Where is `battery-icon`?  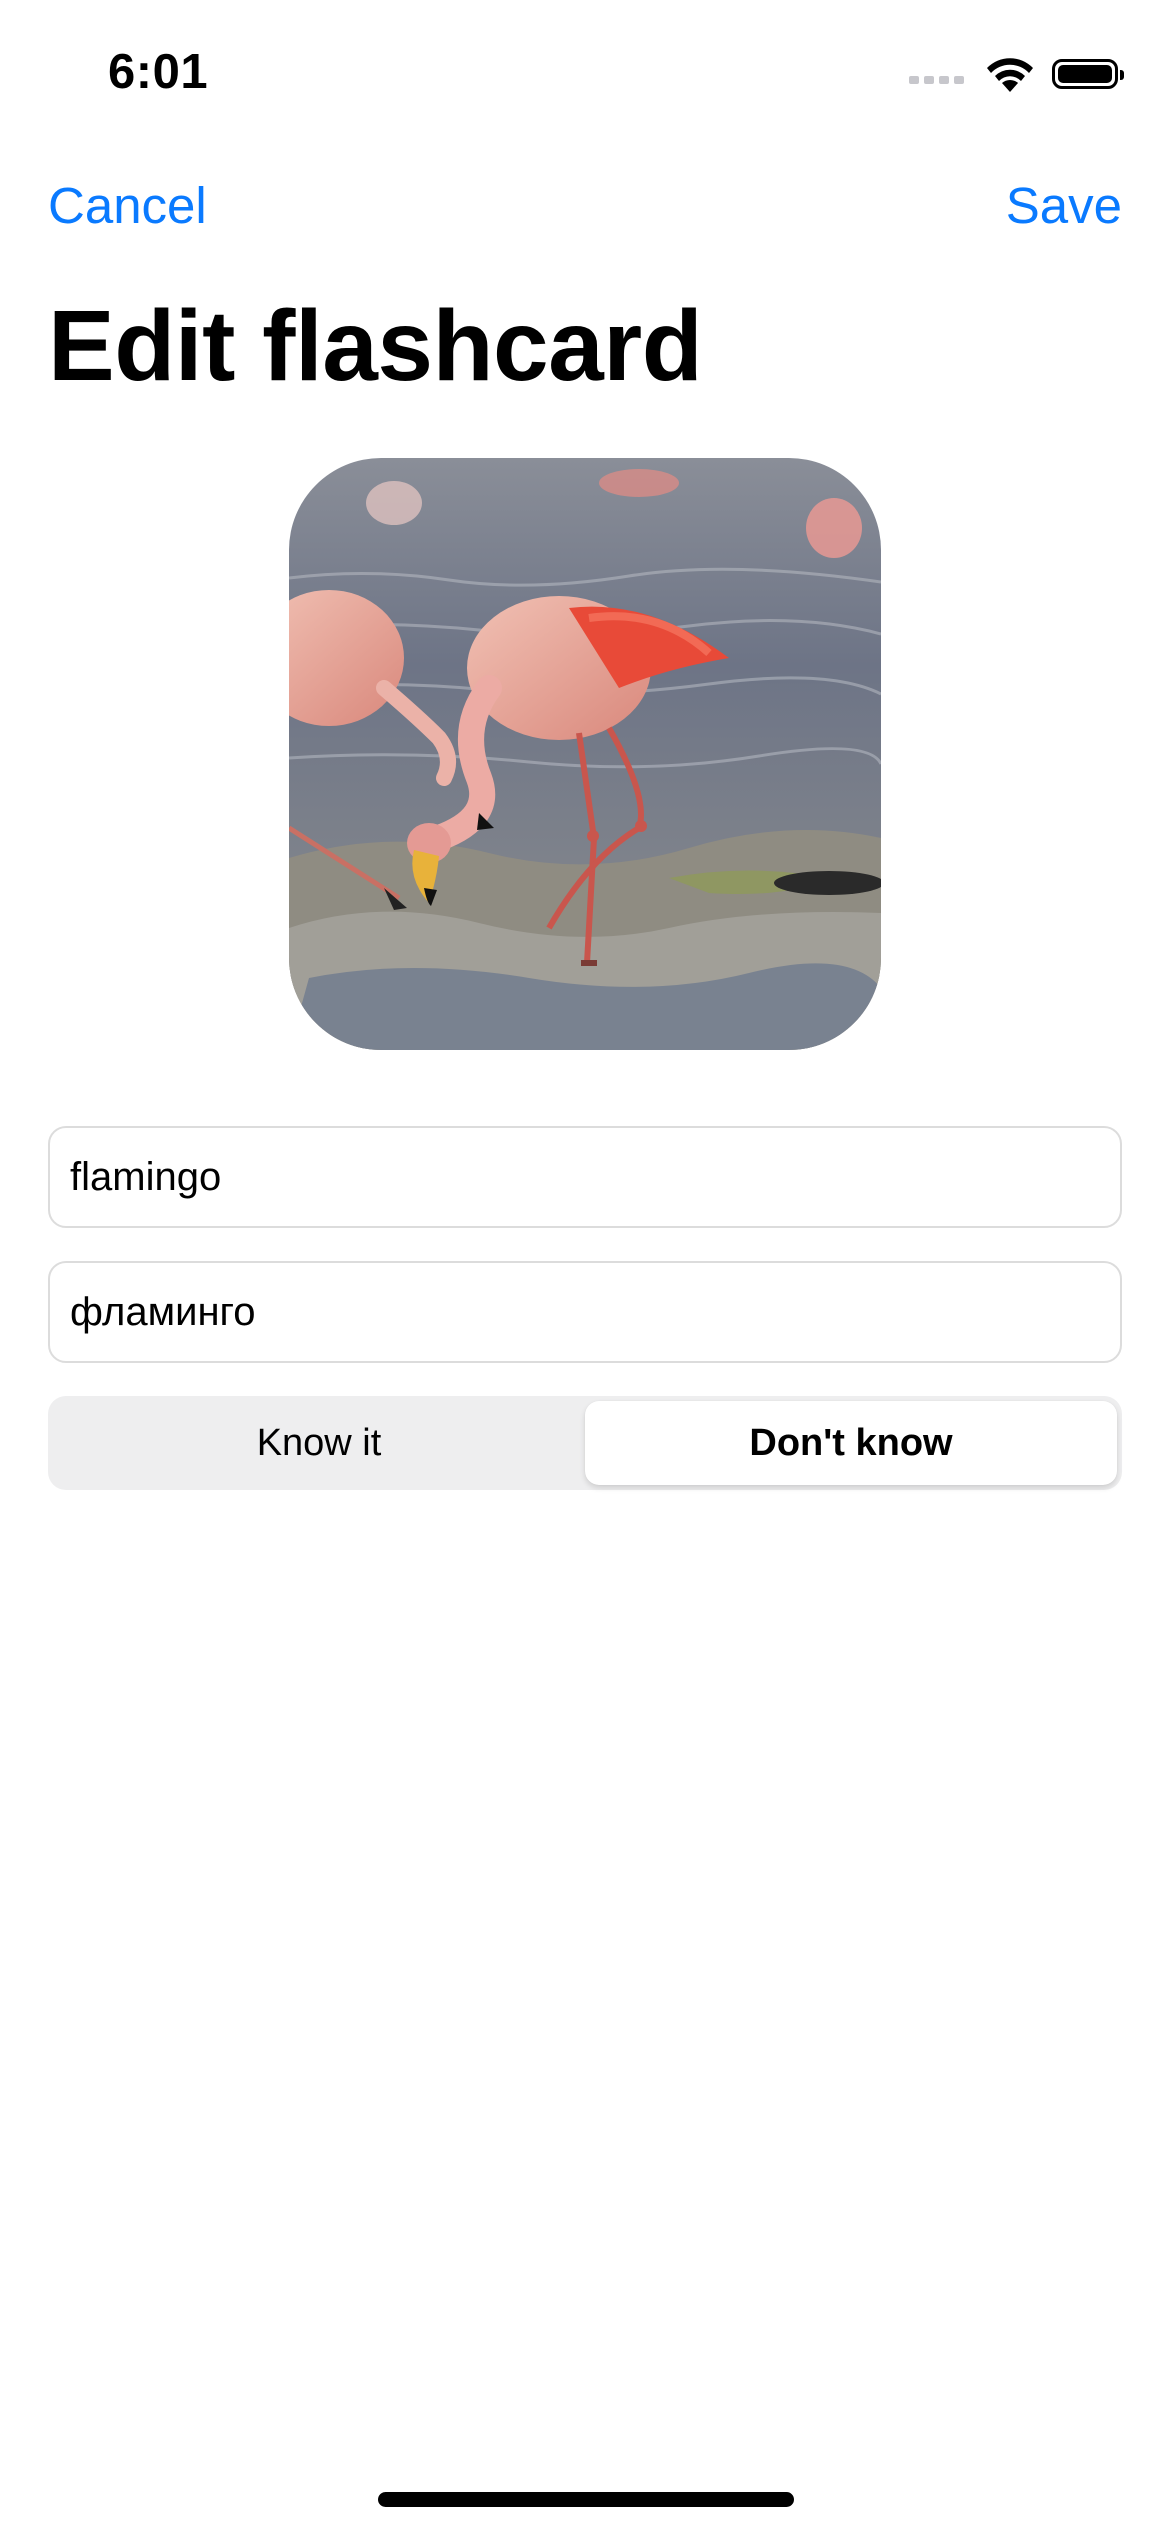
battery-icon is located at coordinates (1088, 74).